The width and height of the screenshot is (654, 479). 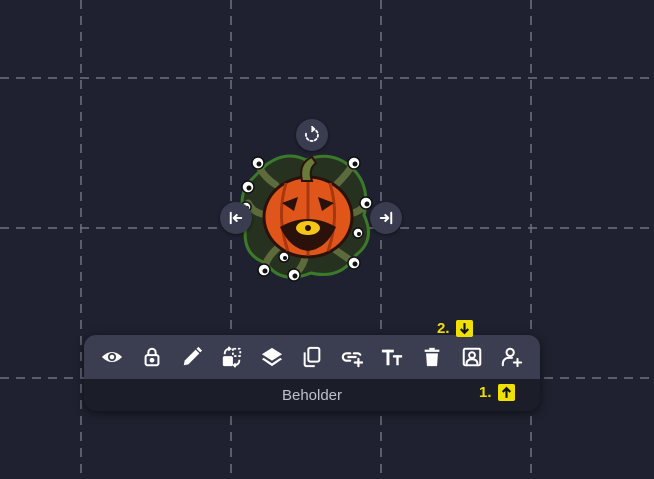 I want to click on annotation-label: 2., so click(x=443, y=328).